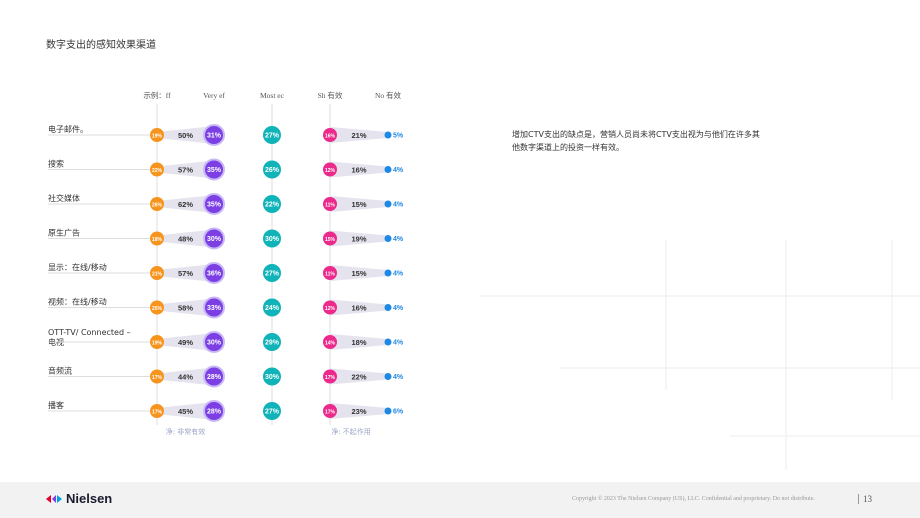 Image resolution: width=920 pixels, height=518 pixels. I want to click on data-label: 31%, so click(214, 136).